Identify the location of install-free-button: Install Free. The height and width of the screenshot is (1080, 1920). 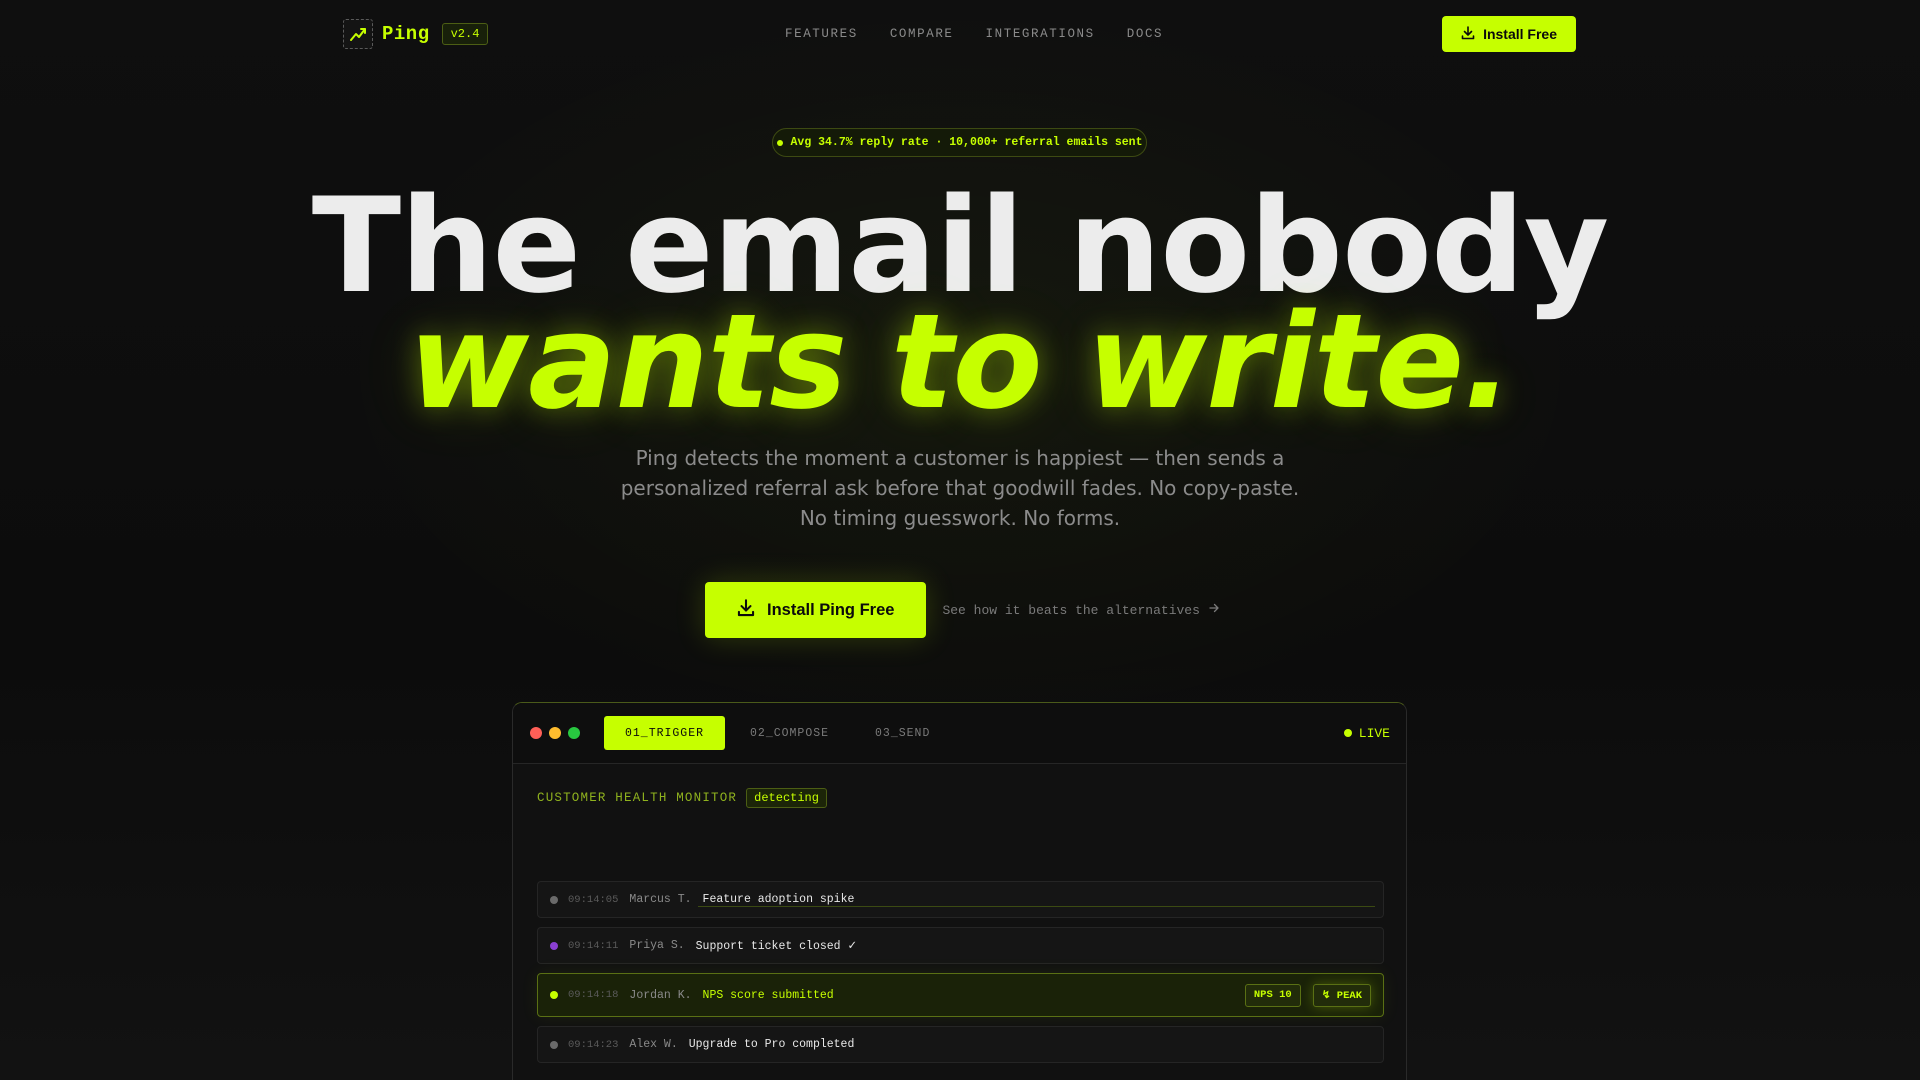
(1509, 34).